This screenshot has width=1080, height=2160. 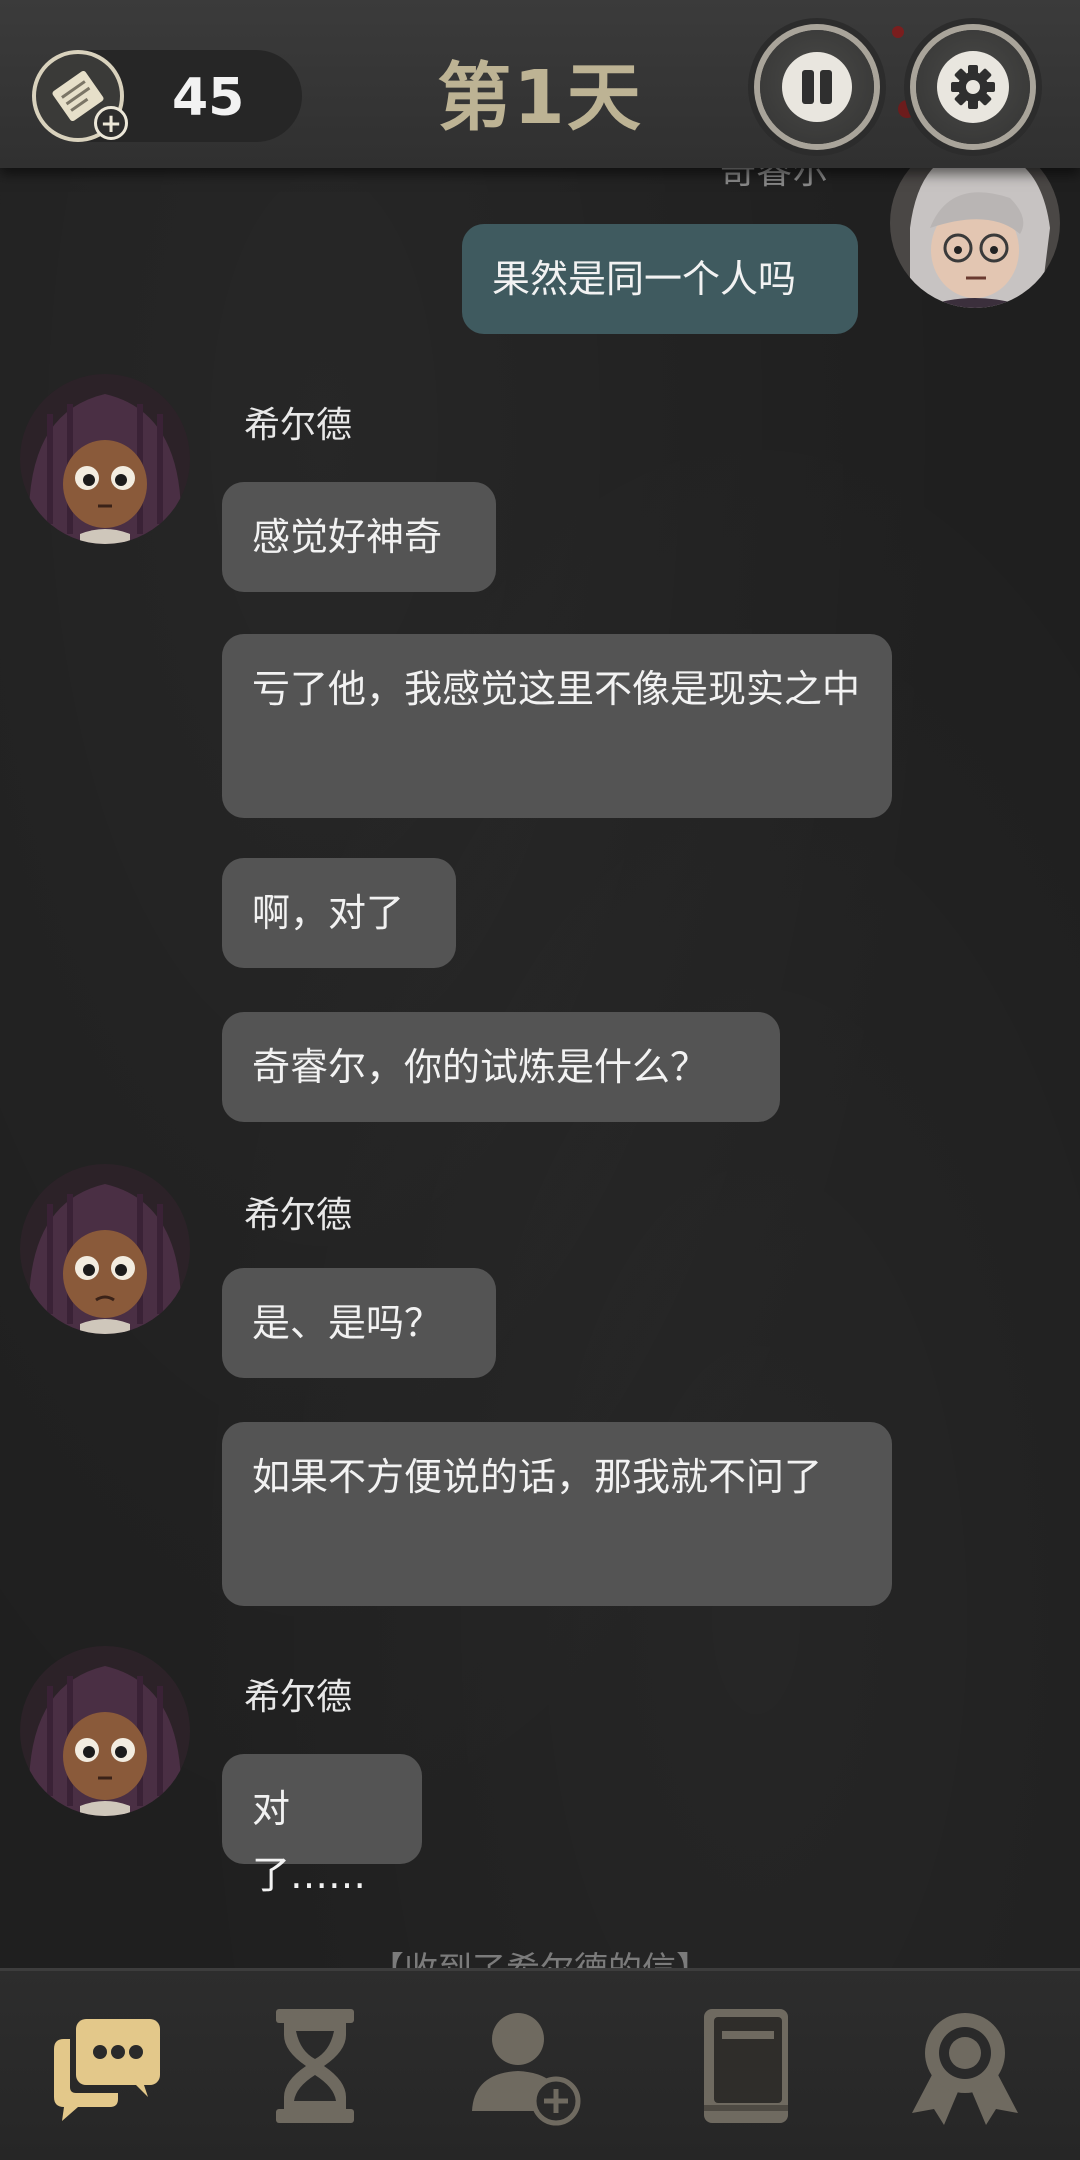 I want to click on settings-button, so click(x=973, y=87).